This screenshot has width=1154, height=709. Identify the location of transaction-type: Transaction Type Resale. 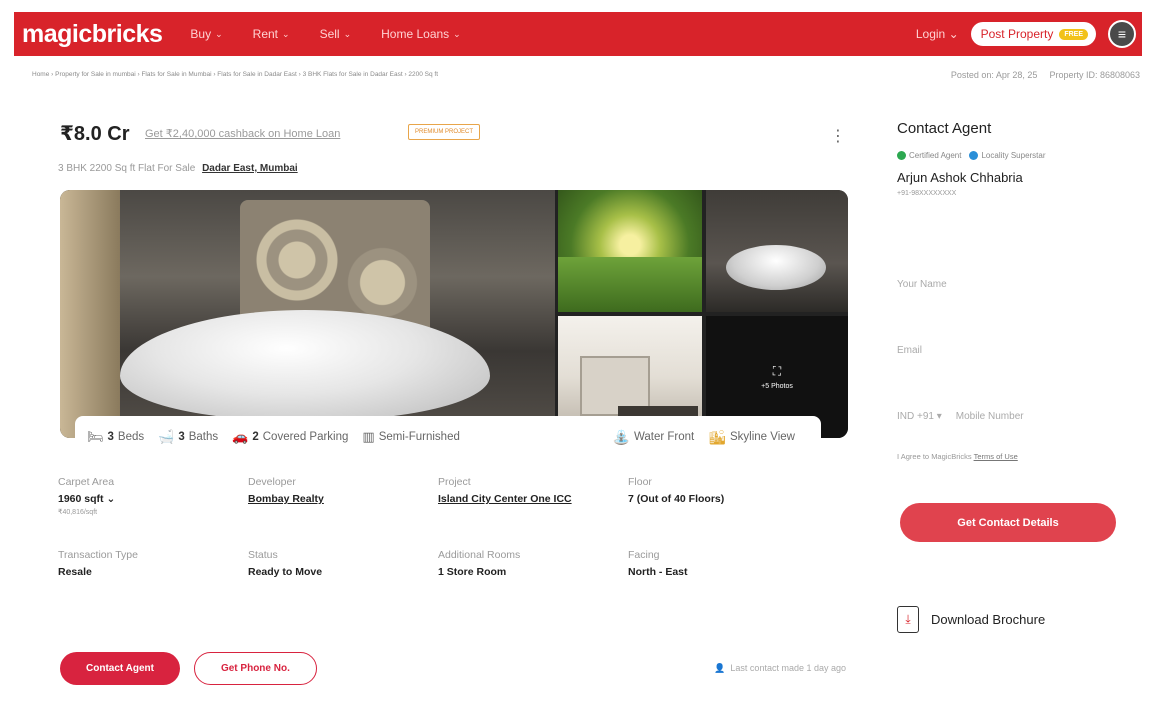
(98, 563).